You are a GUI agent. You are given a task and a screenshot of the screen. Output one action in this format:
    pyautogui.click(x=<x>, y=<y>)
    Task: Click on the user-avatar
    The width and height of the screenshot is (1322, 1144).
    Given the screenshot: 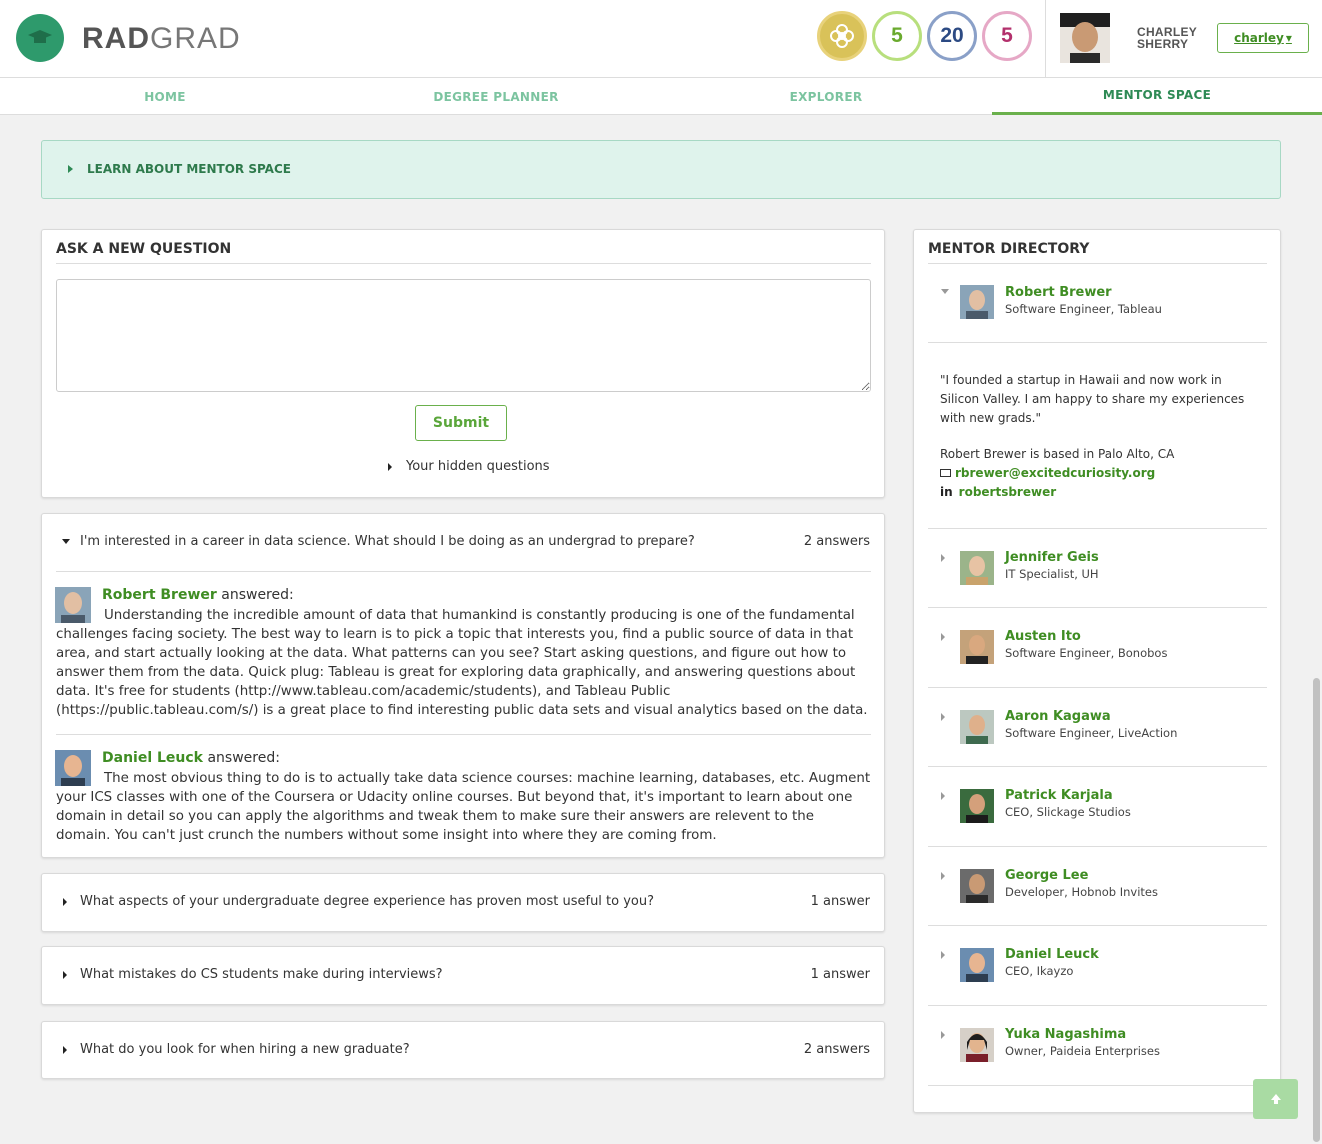 What is the action you would take?
    pyautogui.click(x=1085, y=38)
    